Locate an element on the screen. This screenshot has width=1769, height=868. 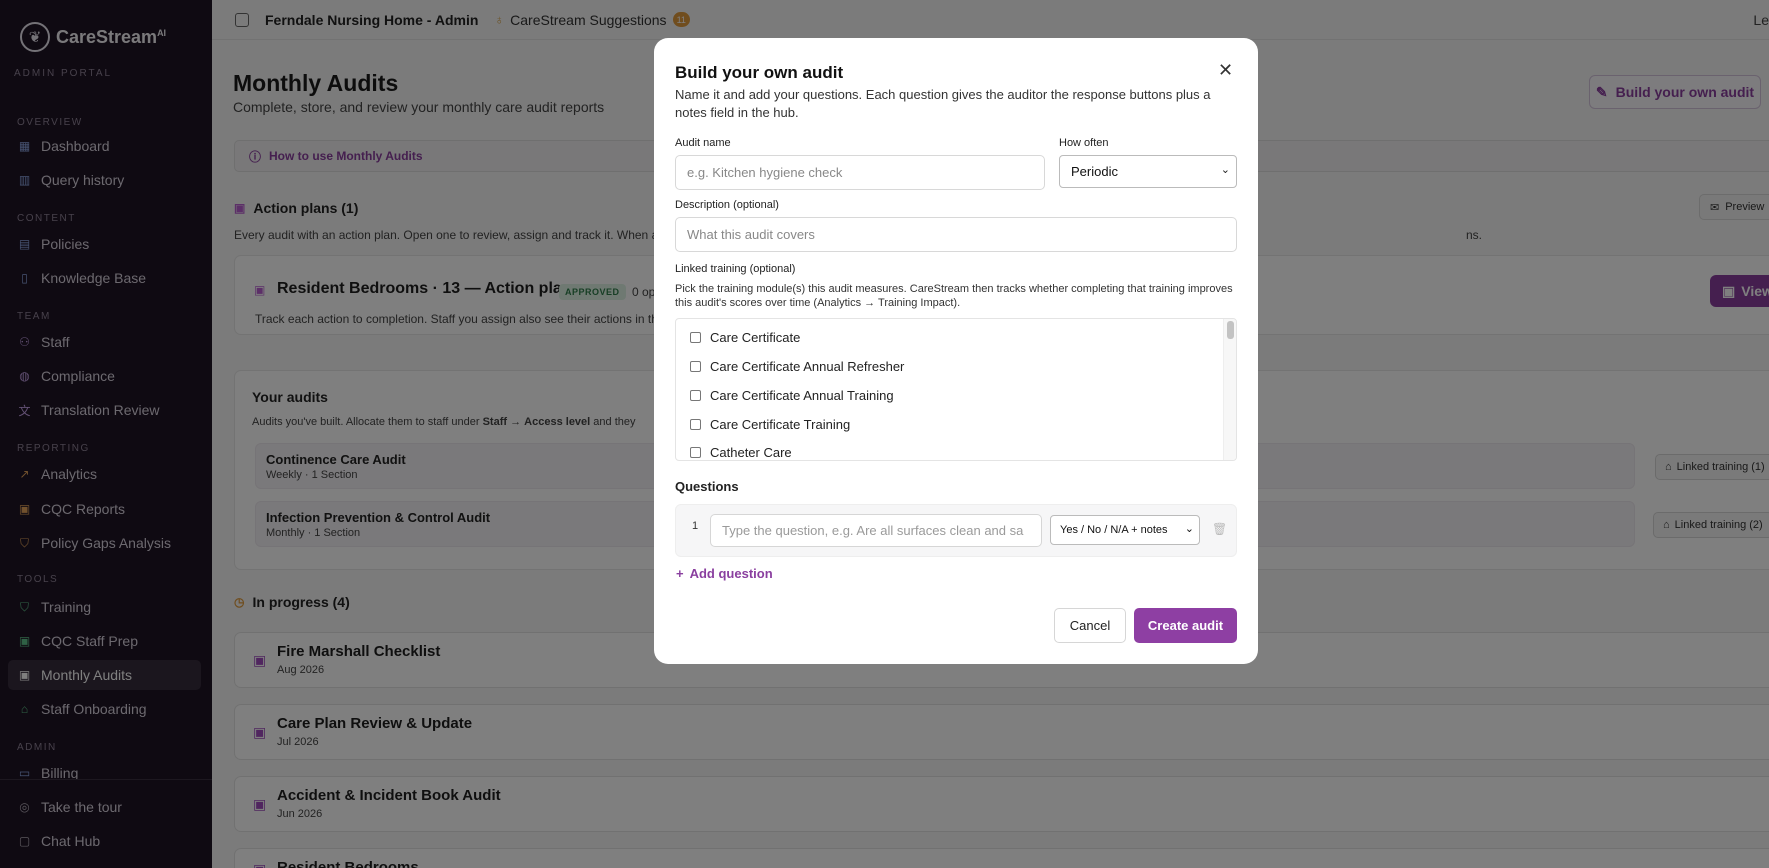
training-option: Catheter Care is located at coordinates (741, 452).